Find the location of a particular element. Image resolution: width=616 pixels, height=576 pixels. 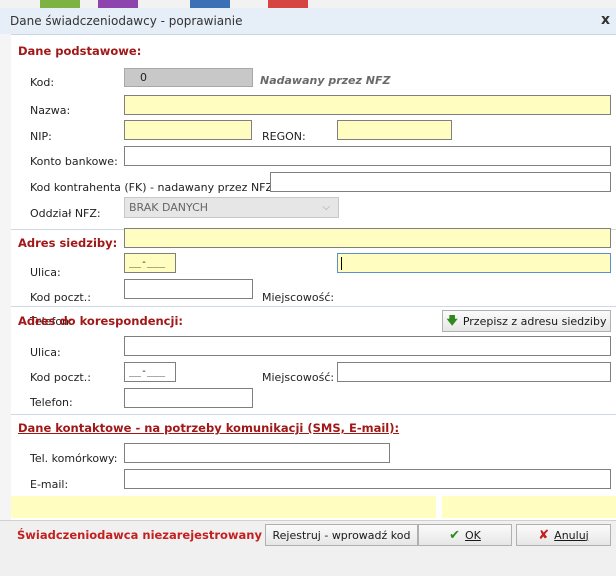

register-button: Rejestruj - wprowadź kod is located at coordinates (341, 535).